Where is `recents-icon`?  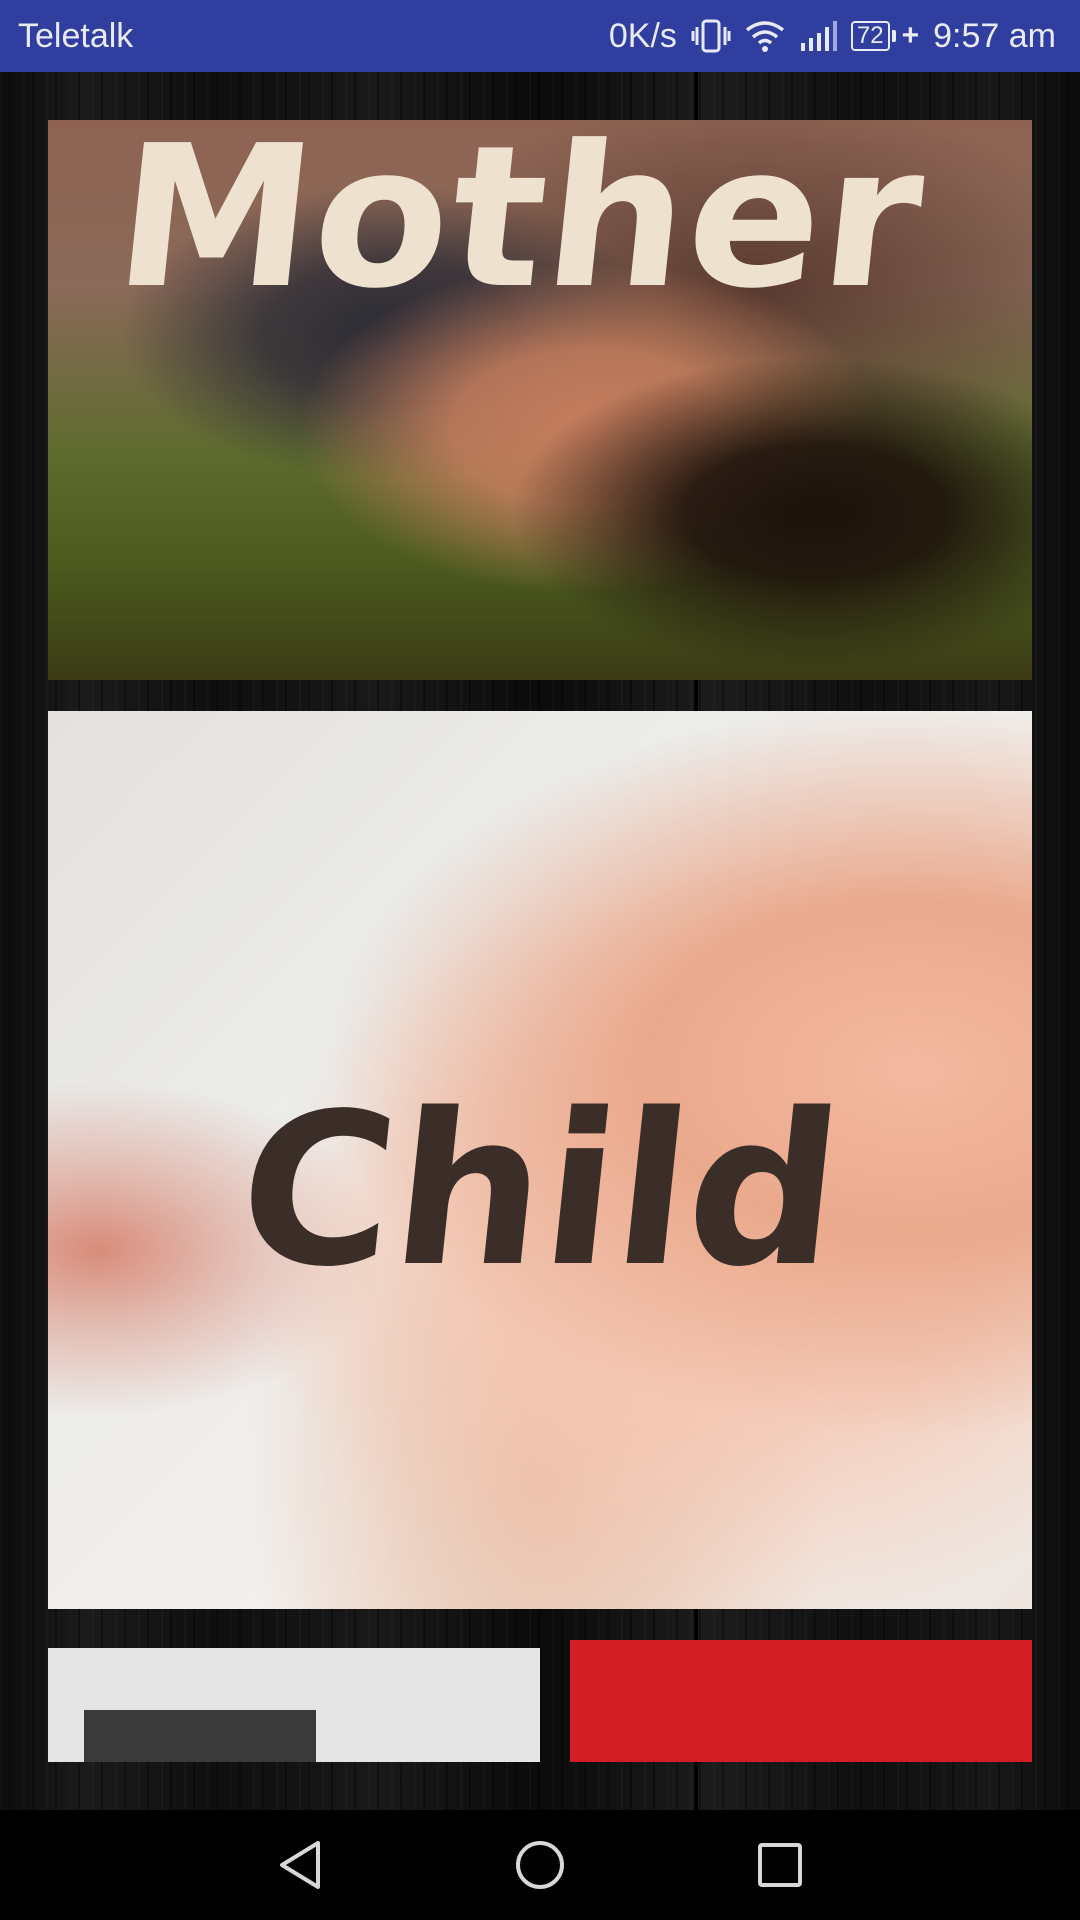
recents-icon is located at coordinates (780, 1865).